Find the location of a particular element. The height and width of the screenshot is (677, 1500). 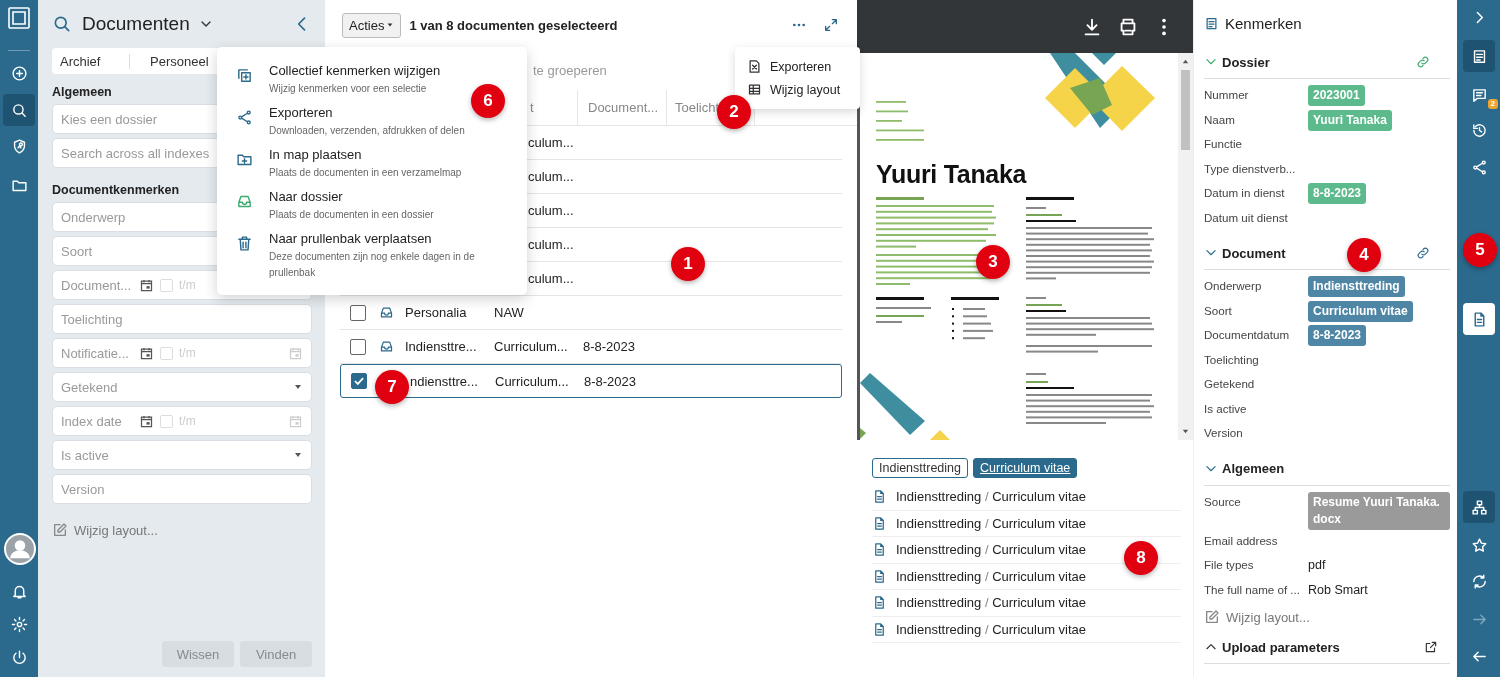

spreadsheet-icon is located at coordinates (754, 66).